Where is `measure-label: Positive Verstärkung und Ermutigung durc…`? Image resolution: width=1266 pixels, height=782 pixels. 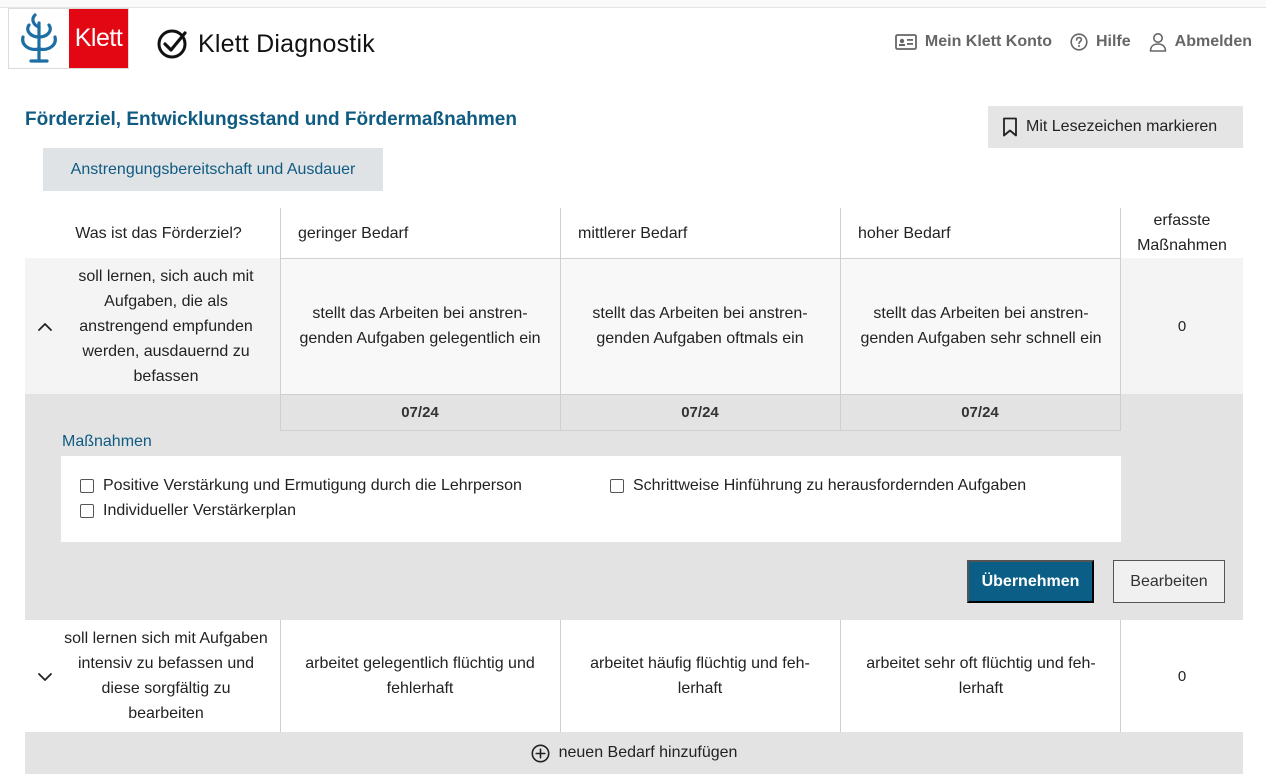 measure-label: Positive Verstärkung und Ermutigung durc… is located at coordinates (312, 485).